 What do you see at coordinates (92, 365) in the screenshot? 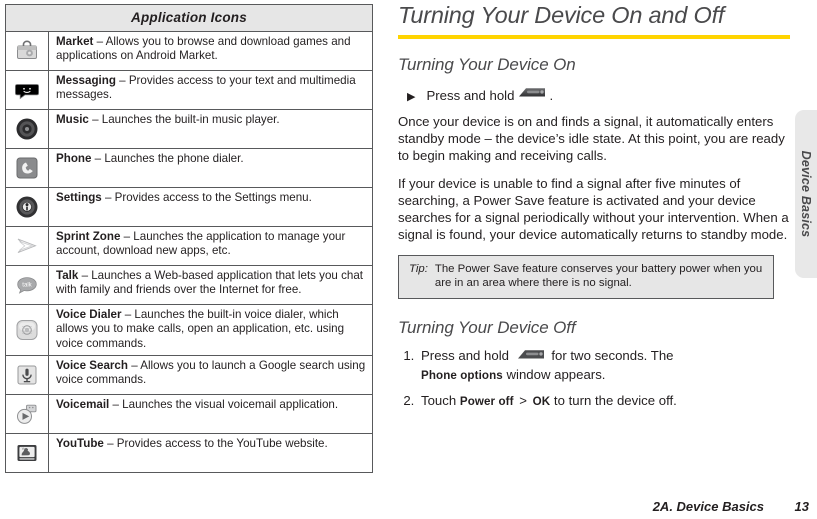
I see `app-name: Voice Search` at bounding box center [92, 365].